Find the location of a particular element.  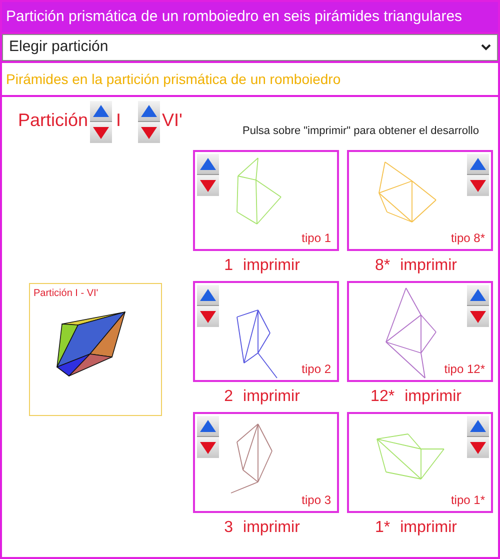

pyramid-number: 12* is located at coordinates (382, 397).